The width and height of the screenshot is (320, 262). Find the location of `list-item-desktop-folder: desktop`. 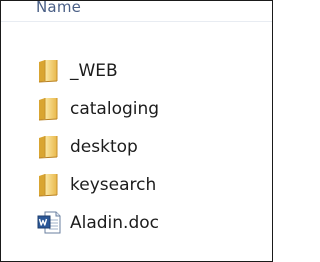

list-item-desktop-folder: desktop is located at coordinates (136, 147).